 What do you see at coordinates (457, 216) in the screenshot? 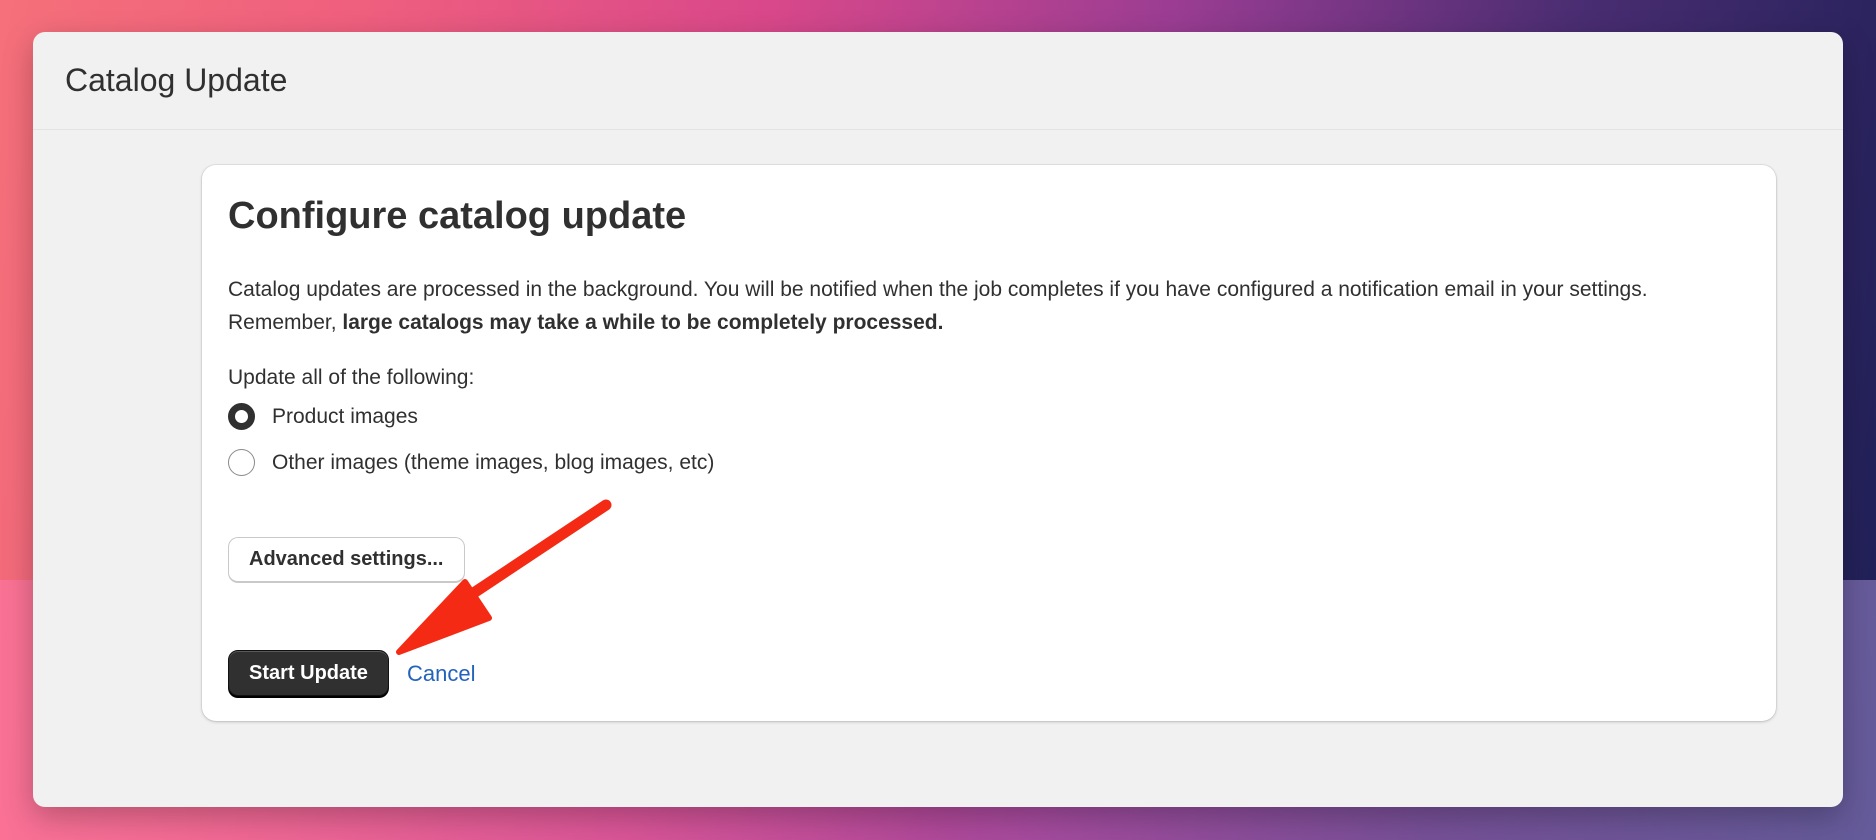
I see `card-heading: Configure catalog update` at bounding box center [457, 216].